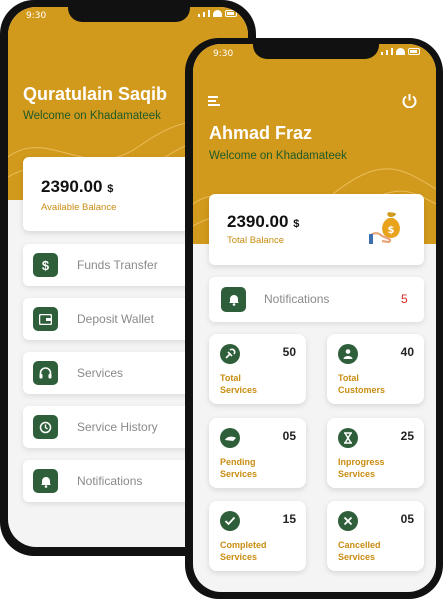 Image resolution: width=443 pixels, height=599 pixels. Describe the element at coordinates (261, 133) in the screenshot. I see `user-name: Ahmad Fraz` at that location.